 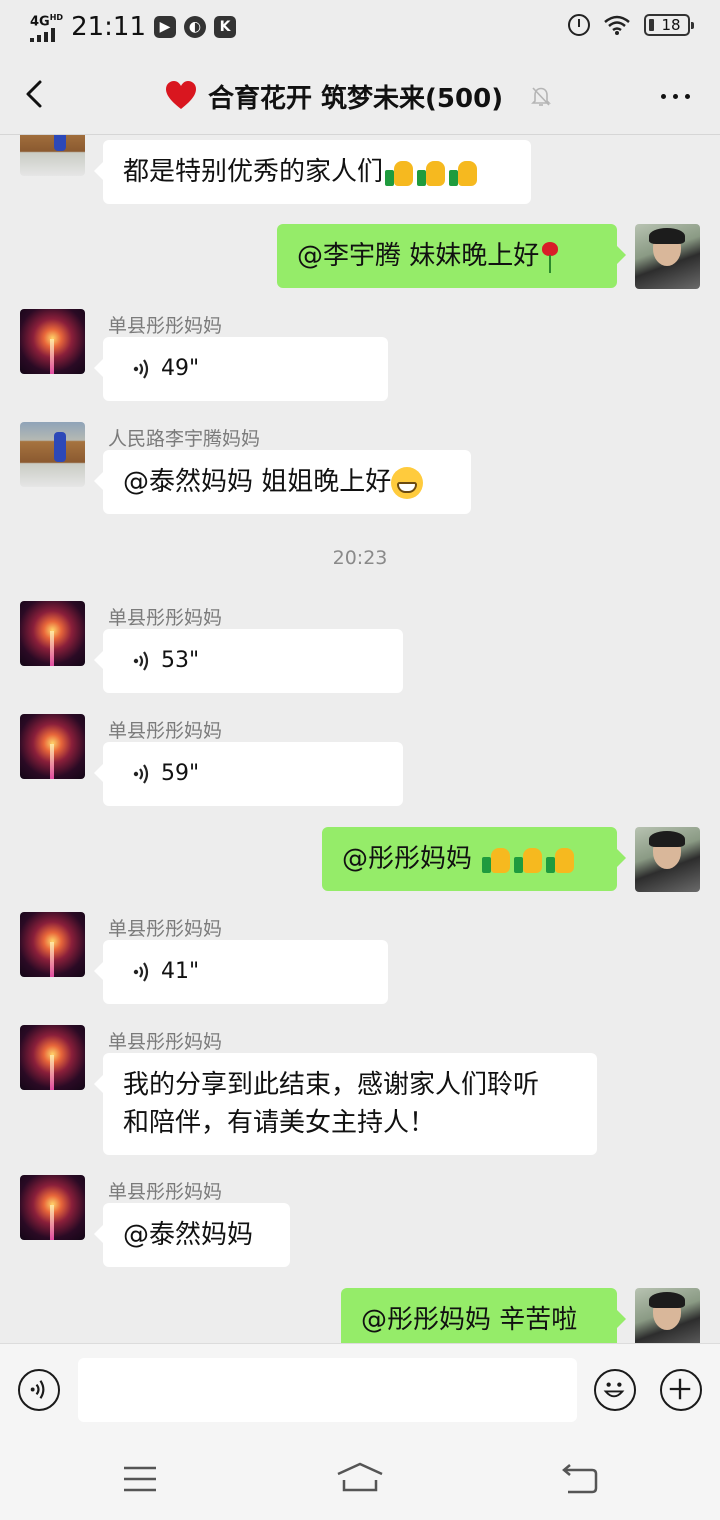 I want to click on home-icon, so click(x=360, y=1477).